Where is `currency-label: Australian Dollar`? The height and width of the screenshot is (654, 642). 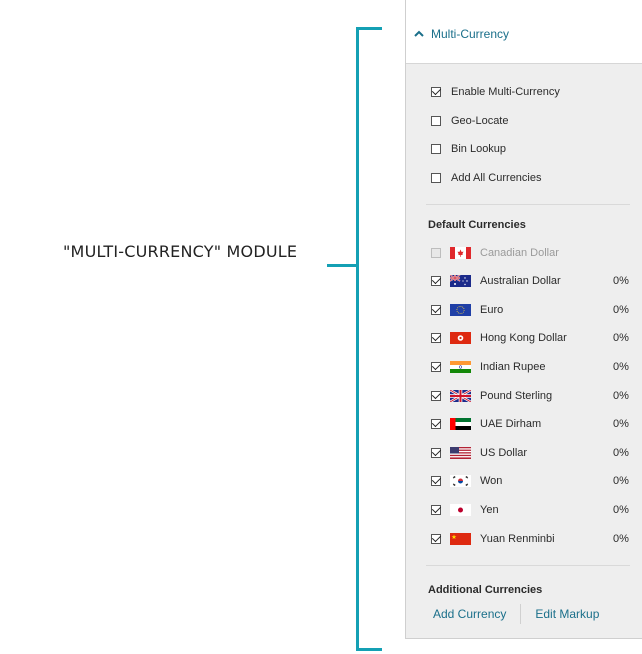 currency-label: Australian Dollar is located at coordinates (520, 281).